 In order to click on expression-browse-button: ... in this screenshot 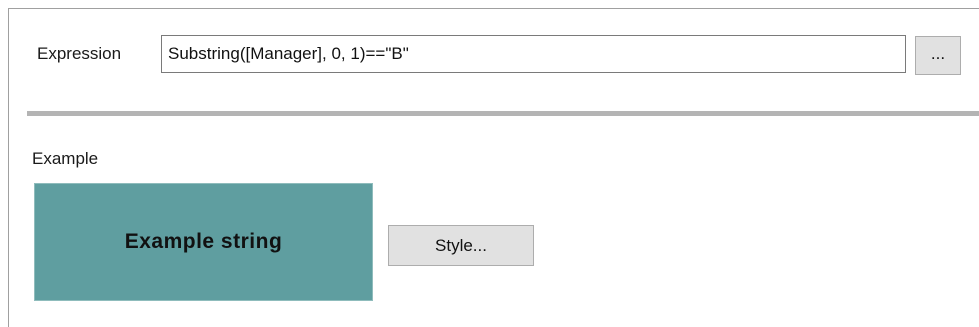, I will do `click(938, 55)`.